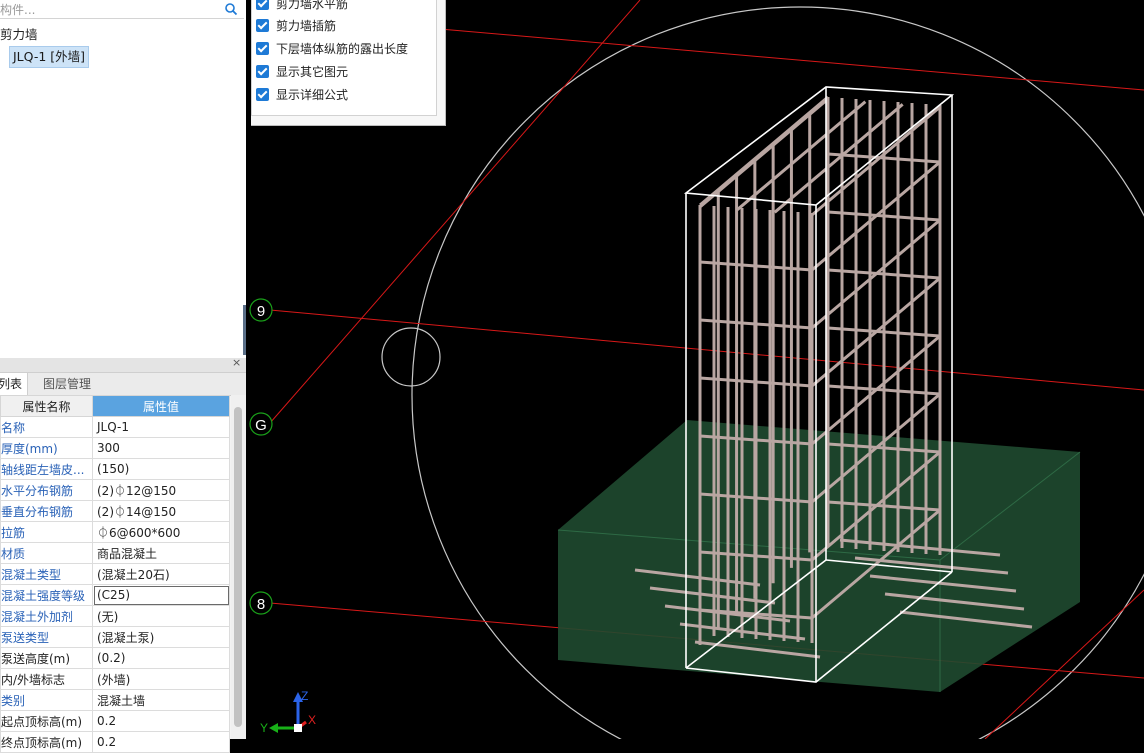  I want to click on orbit-handle, so click(411, 357).